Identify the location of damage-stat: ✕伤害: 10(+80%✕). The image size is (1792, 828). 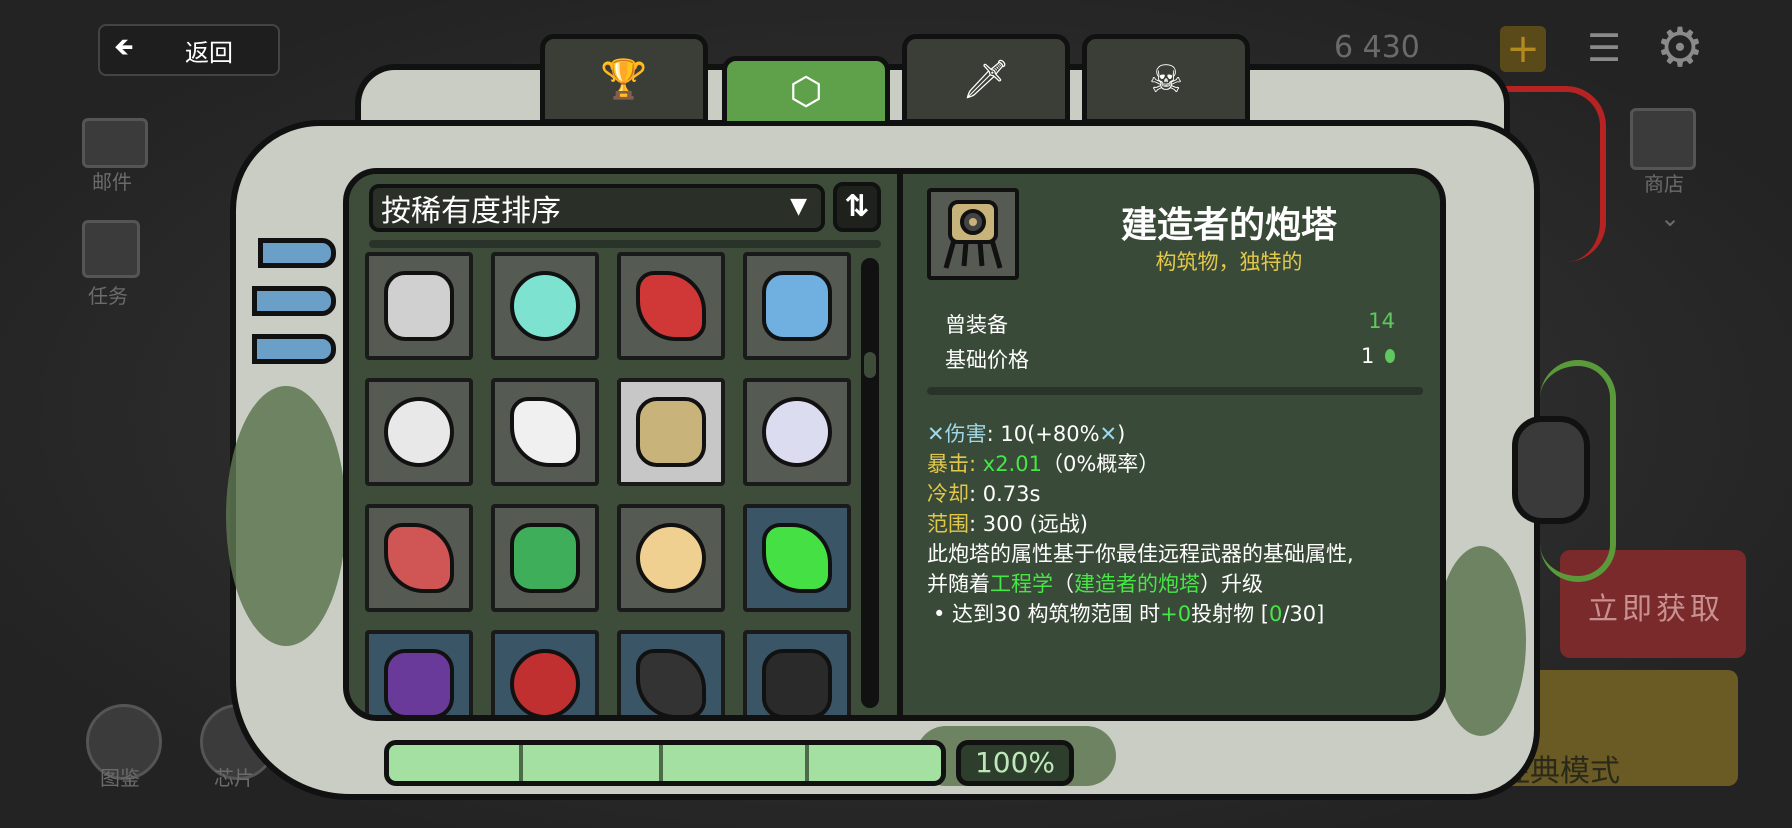
(1026, 433).